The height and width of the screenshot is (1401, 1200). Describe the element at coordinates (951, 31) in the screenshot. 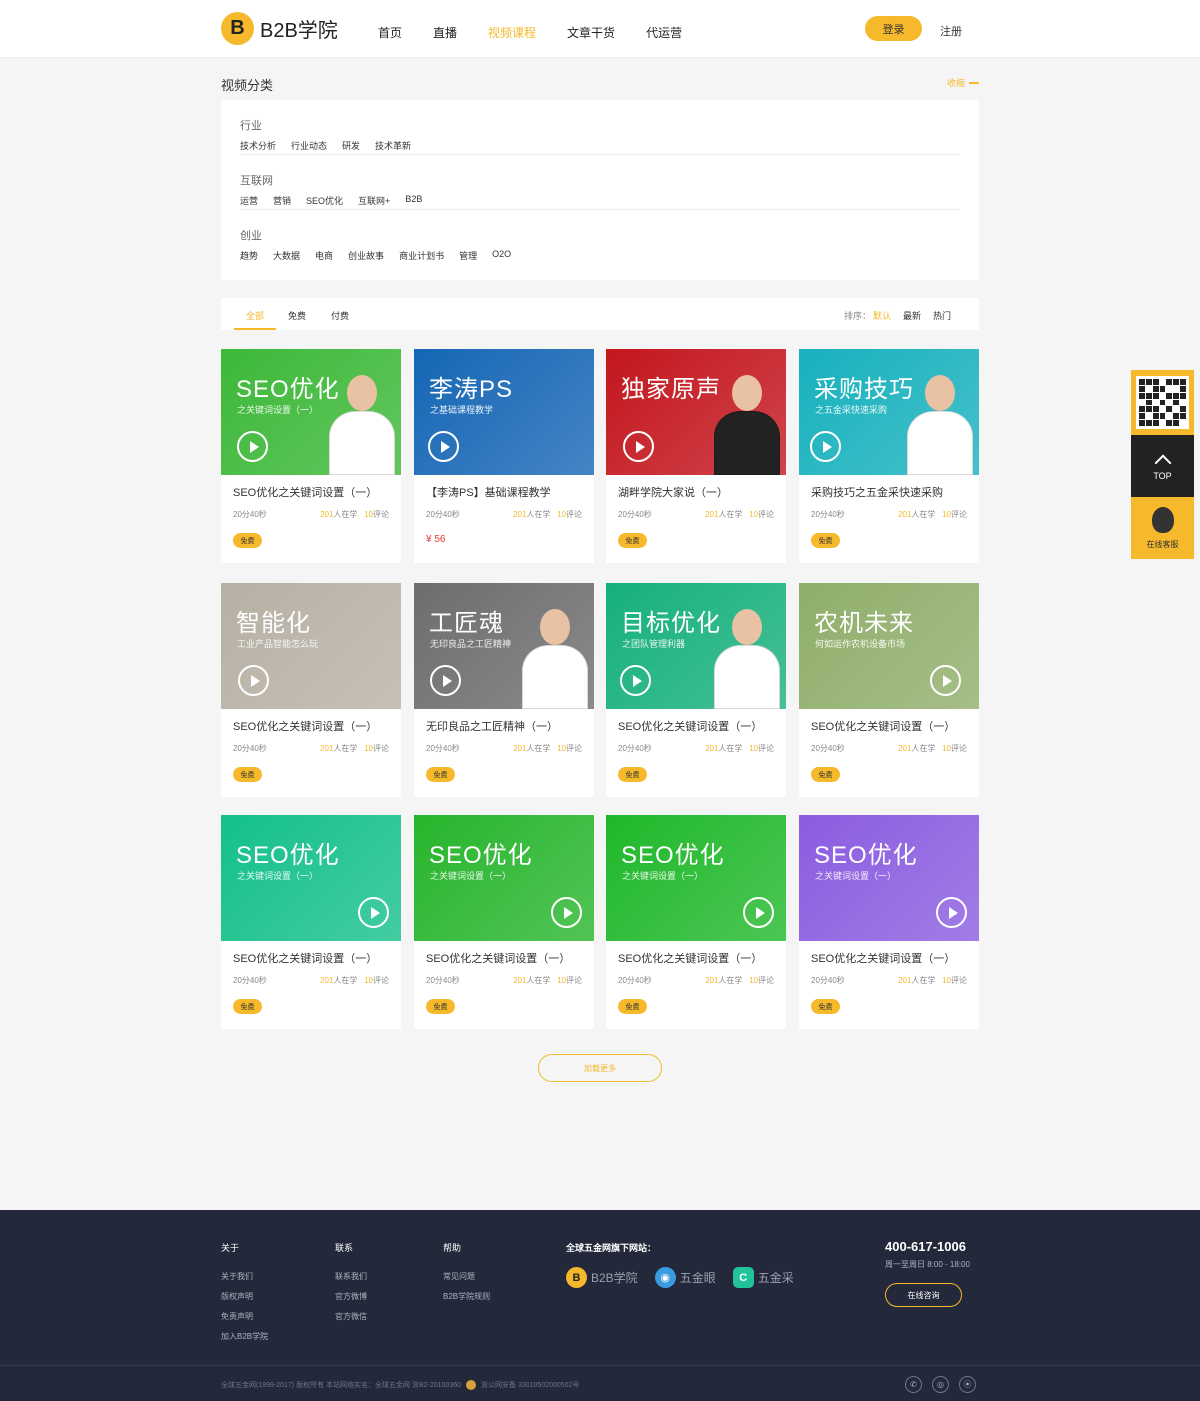

I see `register-link: 注册` at that location.